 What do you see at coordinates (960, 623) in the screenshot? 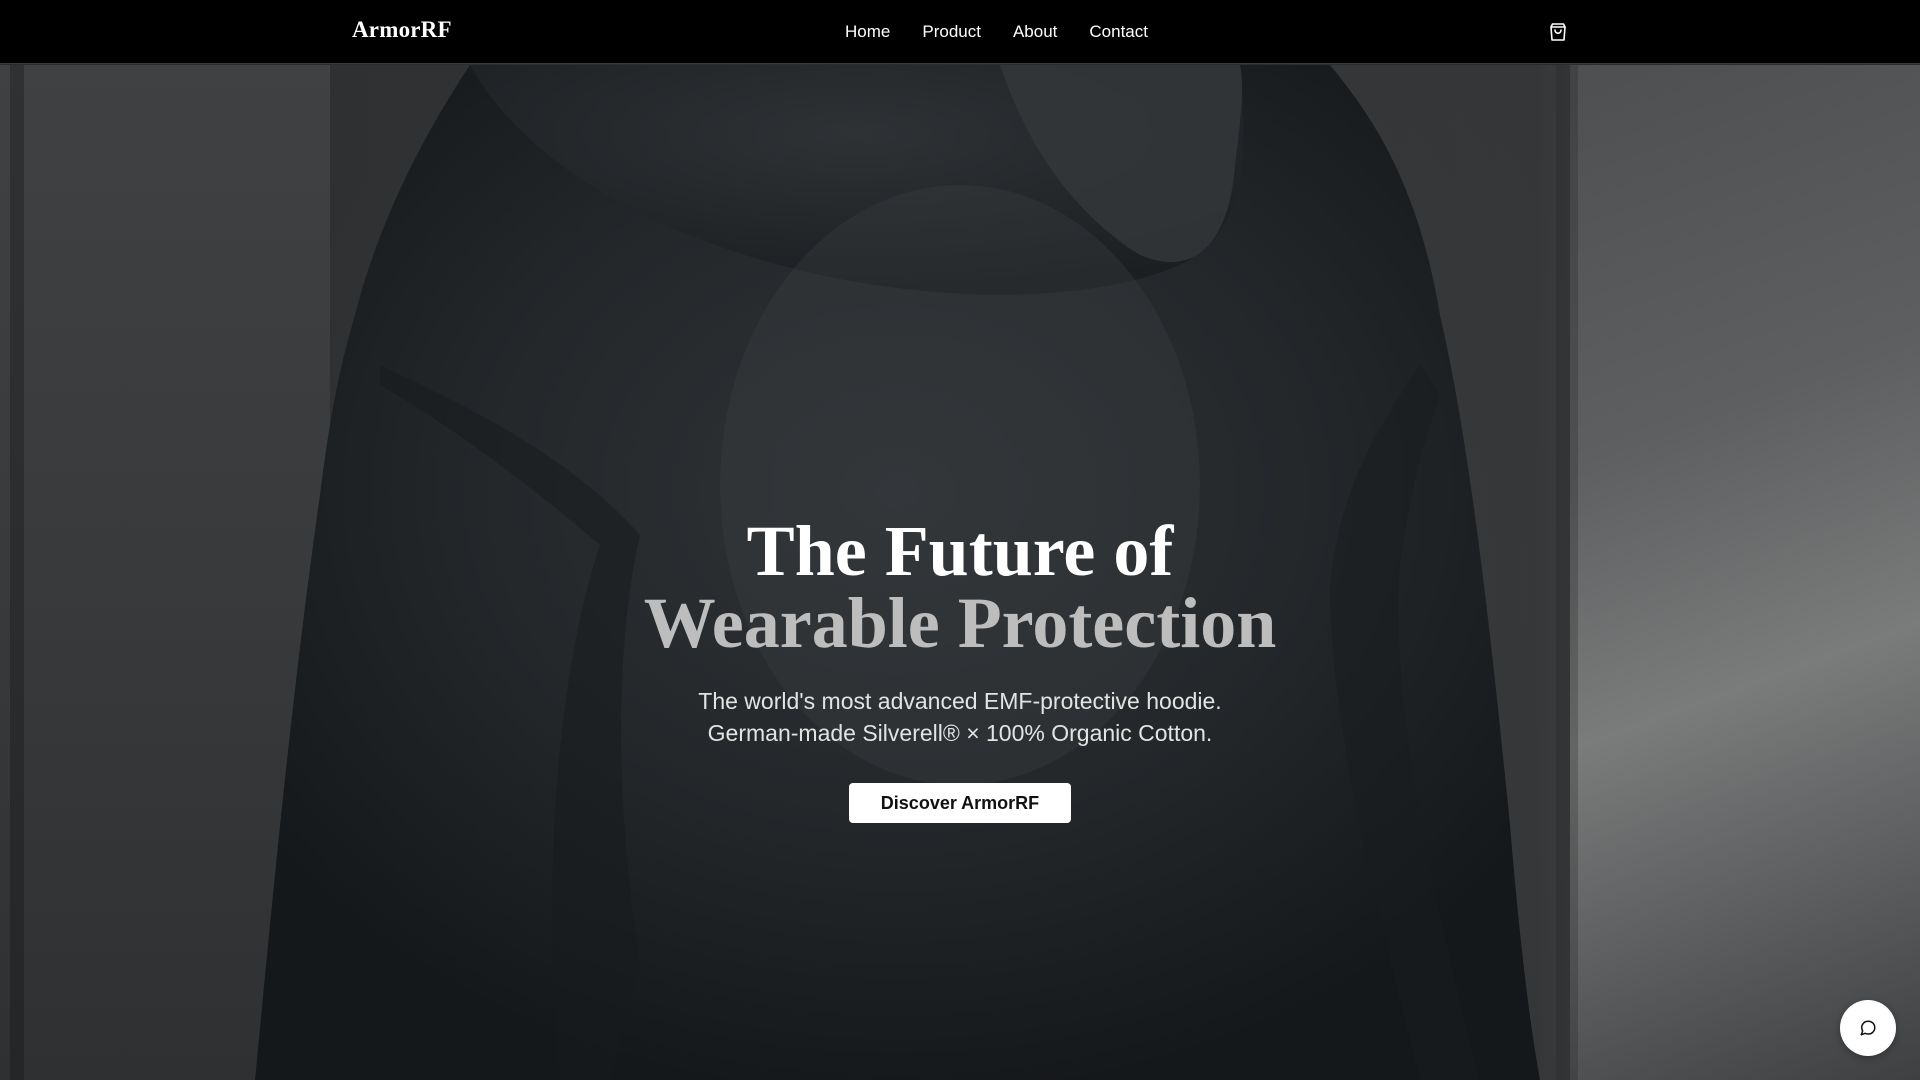
I see `headline-line-2: Wearable Protection` at bounding box center [960, 623].